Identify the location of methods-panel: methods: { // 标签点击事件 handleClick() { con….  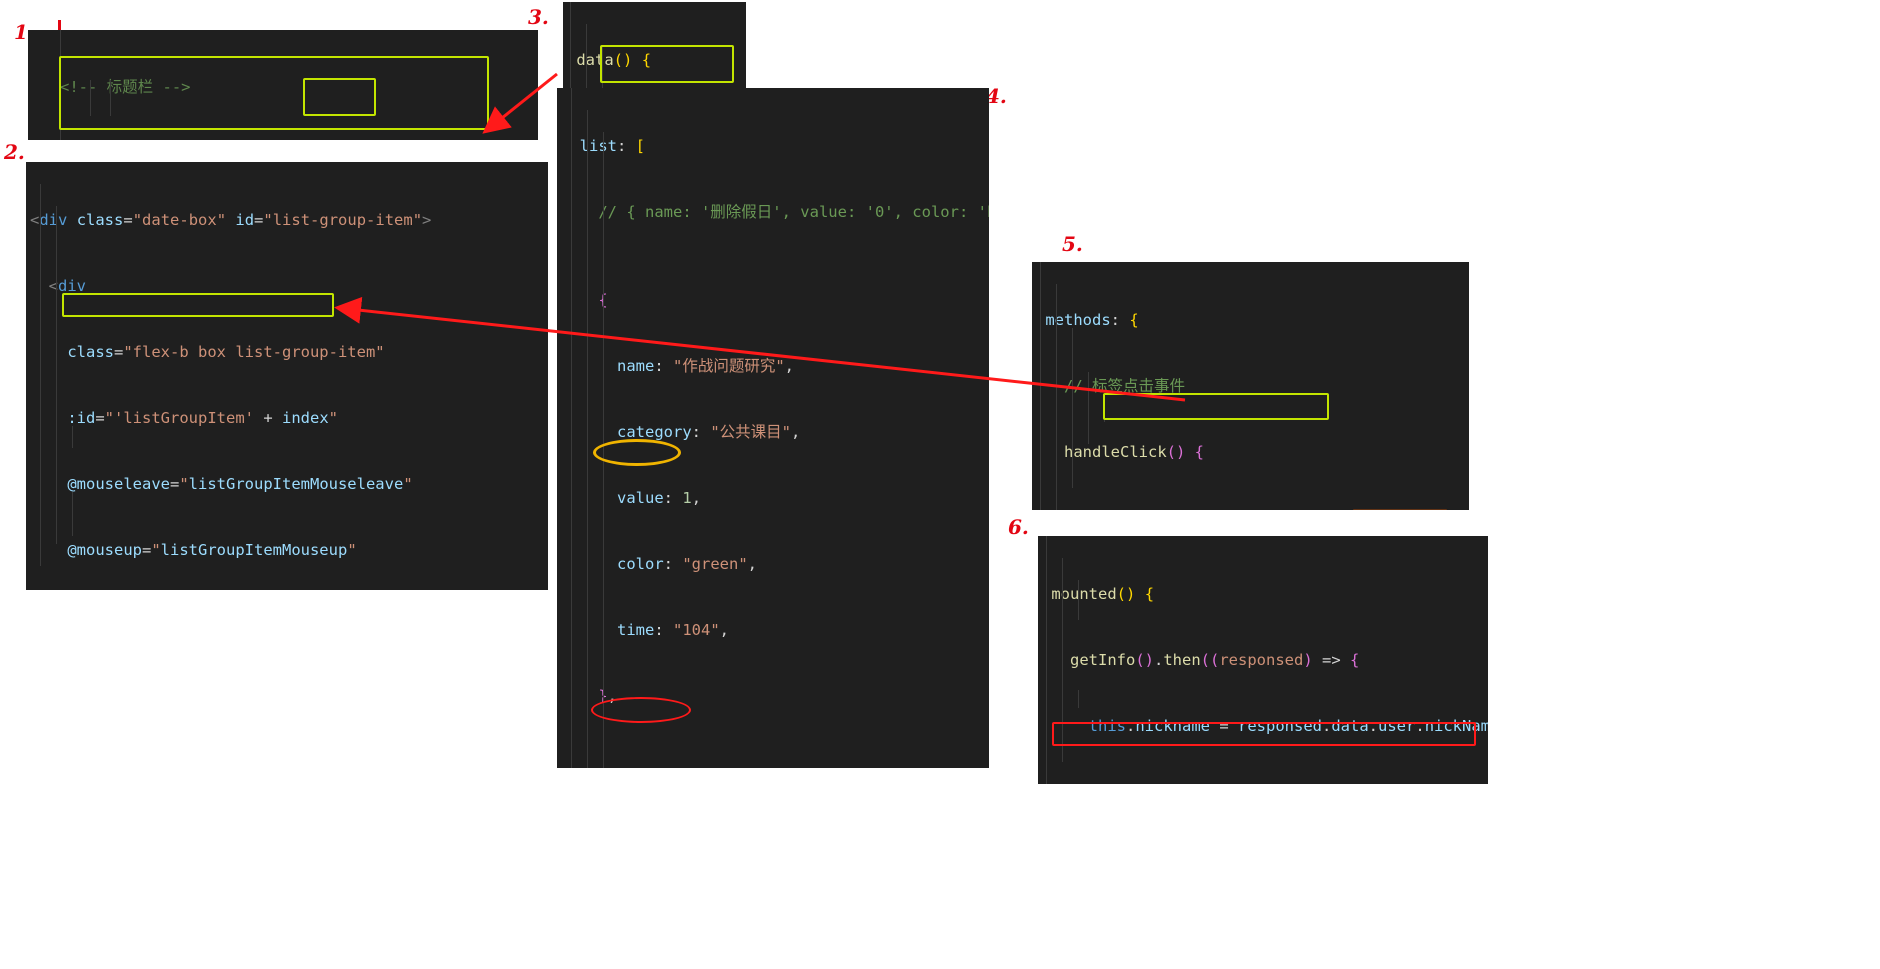
(1250, 386).